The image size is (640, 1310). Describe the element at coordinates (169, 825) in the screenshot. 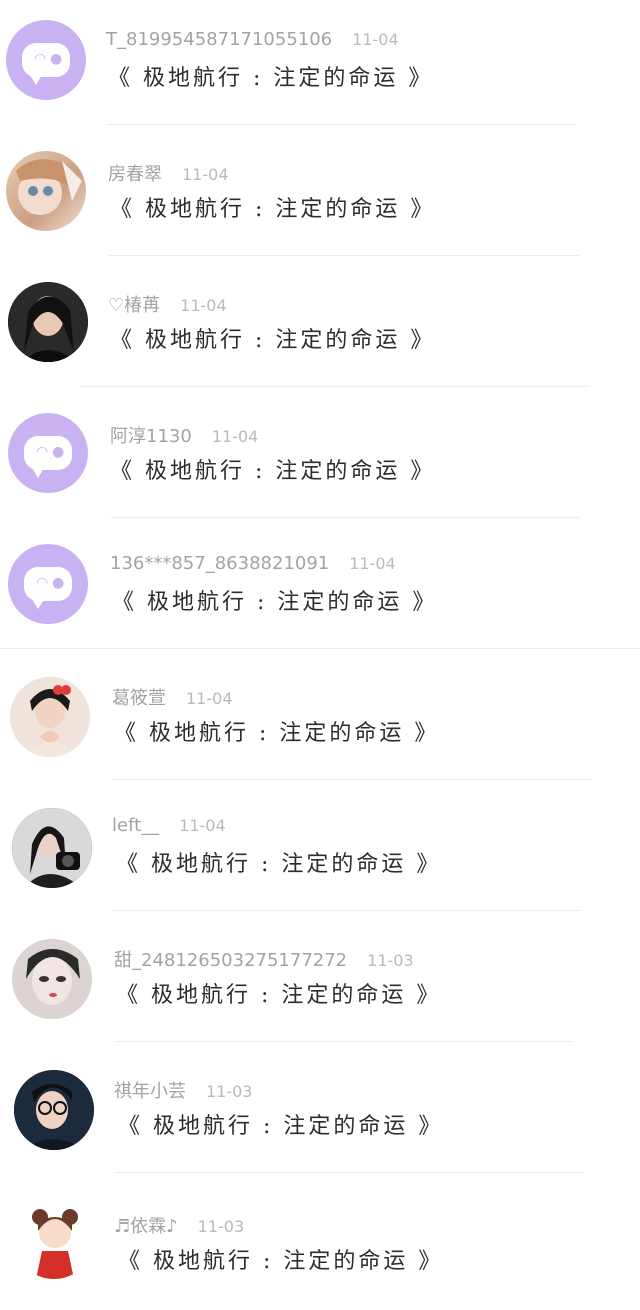

I see `comment-meta: left__ 11-04` at that location.